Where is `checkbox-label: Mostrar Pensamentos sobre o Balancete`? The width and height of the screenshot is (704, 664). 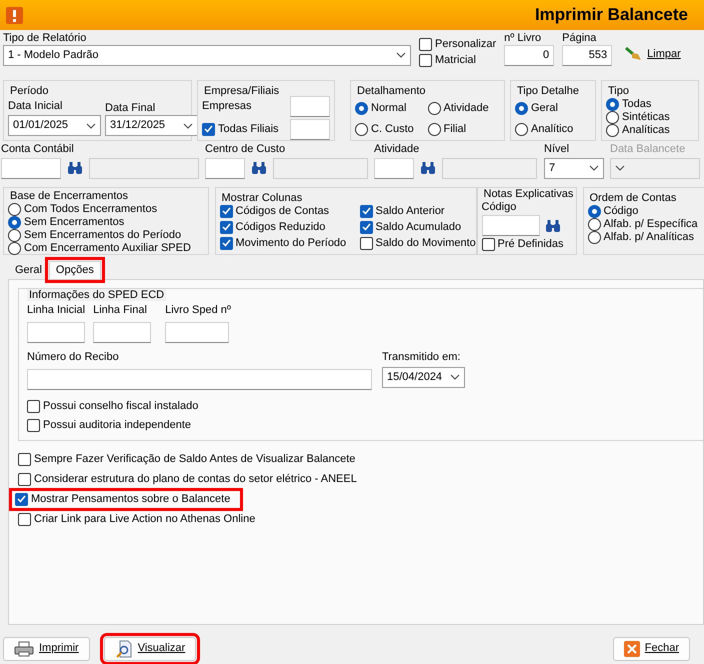
checkbox-label: Mostrar Pensamentos sobre o Balancete is located at coordinates (130, 499).